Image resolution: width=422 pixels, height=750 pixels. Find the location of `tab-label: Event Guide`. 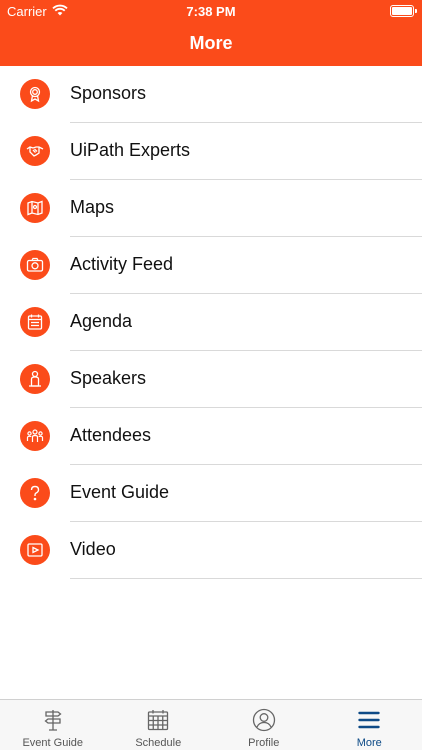

tab-label: Event Guide is located at coordinates (53, 743).